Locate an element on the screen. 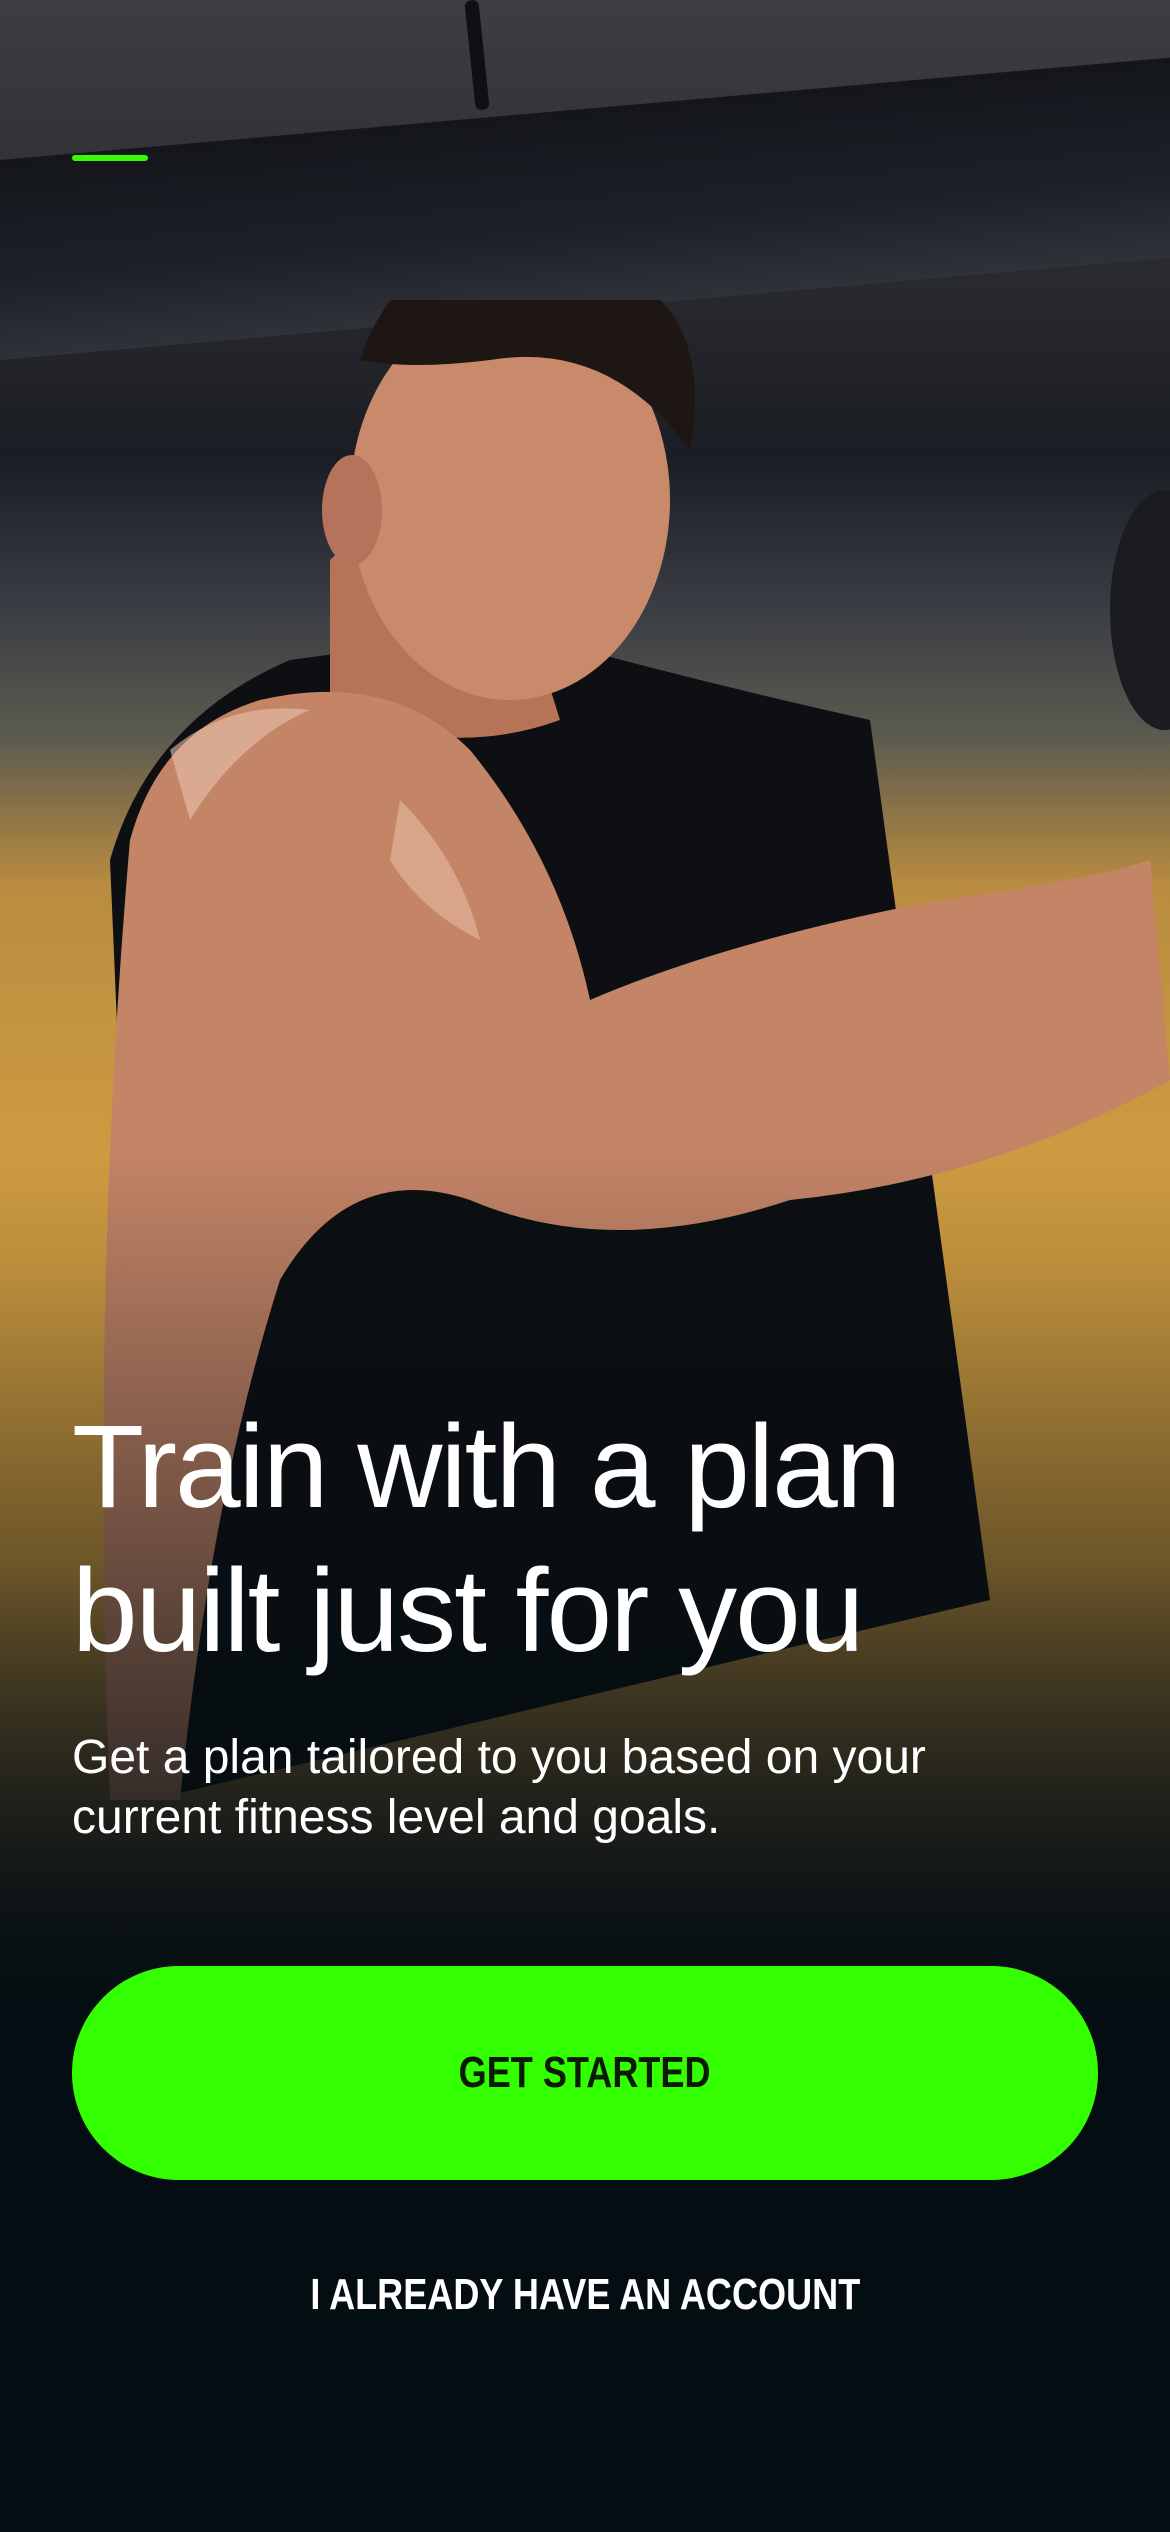 The image size is (1170, 2532). page-indicator-dash is located at coordinates (110, 158).